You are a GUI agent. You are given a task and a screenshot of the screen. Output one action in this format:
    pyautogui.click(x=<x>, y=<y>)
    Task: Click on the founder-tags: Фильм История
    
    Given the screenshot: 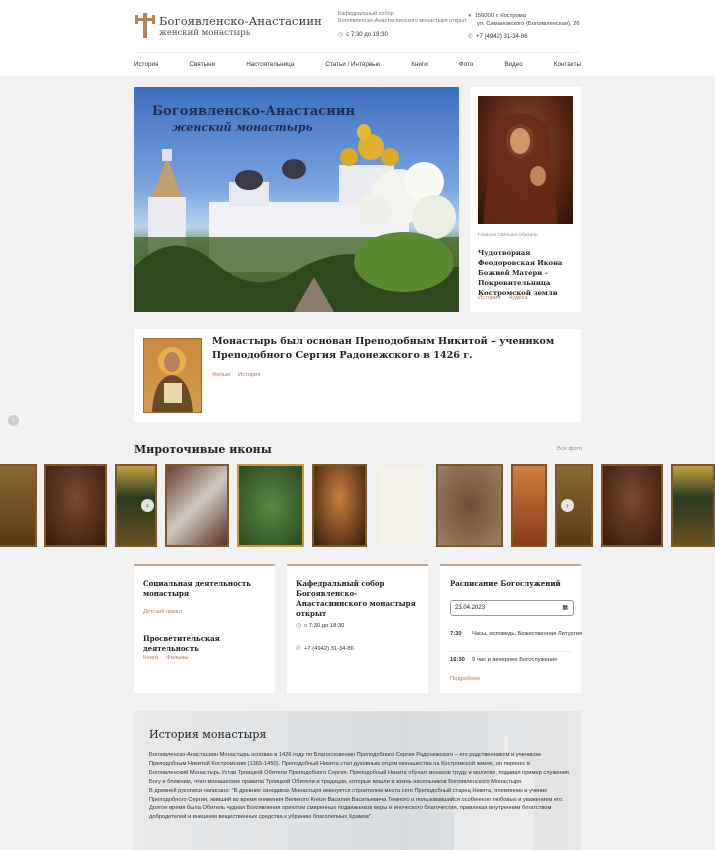 What is the action you would take?
    pyautogui.click(x=240, y=375)
    